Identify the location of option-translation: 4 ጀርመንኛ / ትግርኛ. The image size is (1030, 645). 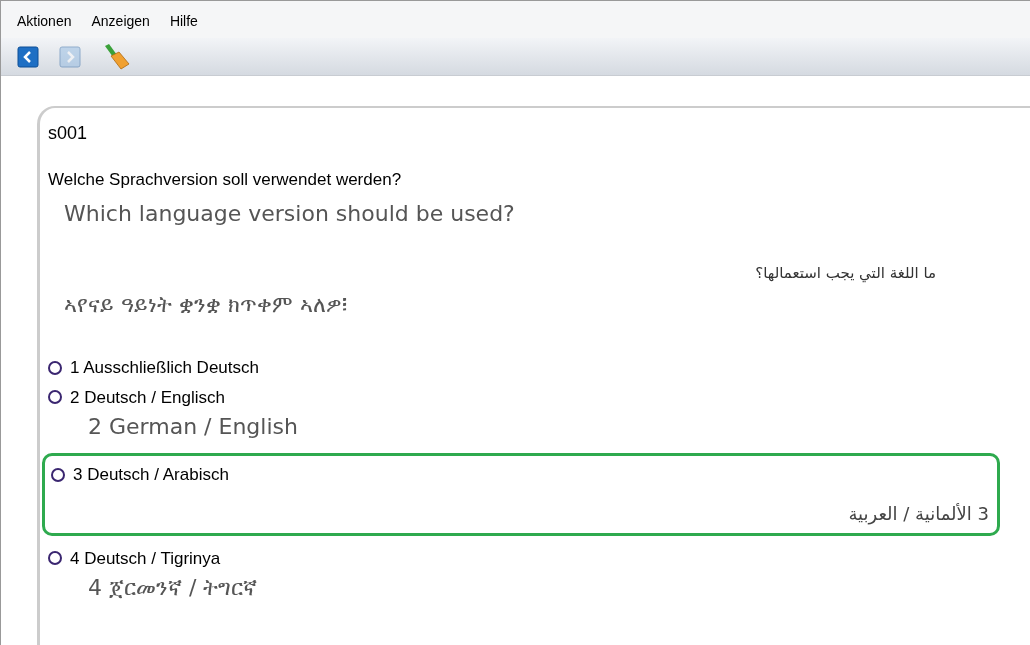
(173, 588).